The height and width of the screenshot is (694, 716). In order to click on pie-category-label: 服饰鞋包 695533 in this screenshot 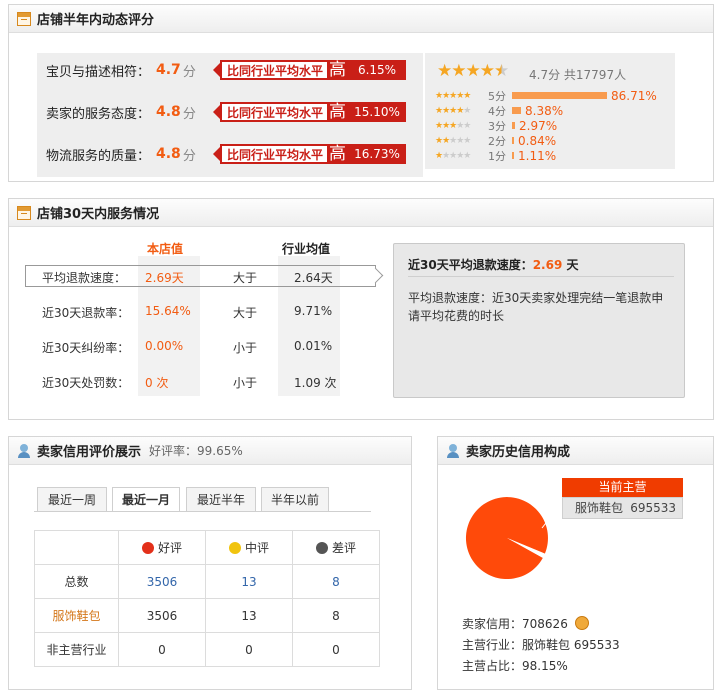, I will do `click(622, 508)`.